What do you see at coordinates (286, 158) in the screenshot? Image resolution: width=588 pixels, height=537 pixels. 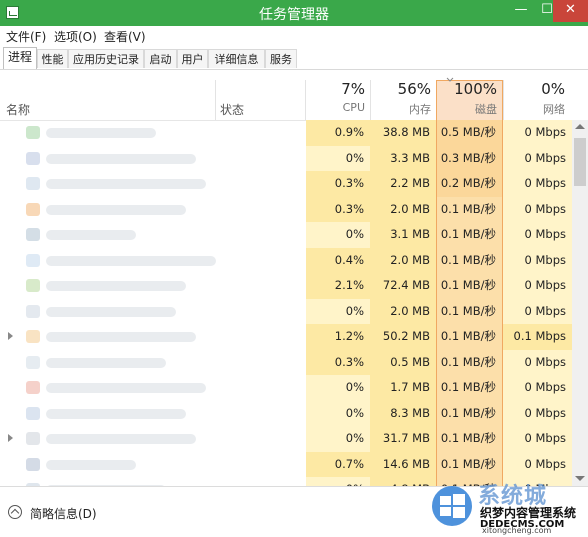 I see `table-row: 0% 3.3 MB 0.3 MB/秒 0 Mbps` at bounding box center [286, 158].